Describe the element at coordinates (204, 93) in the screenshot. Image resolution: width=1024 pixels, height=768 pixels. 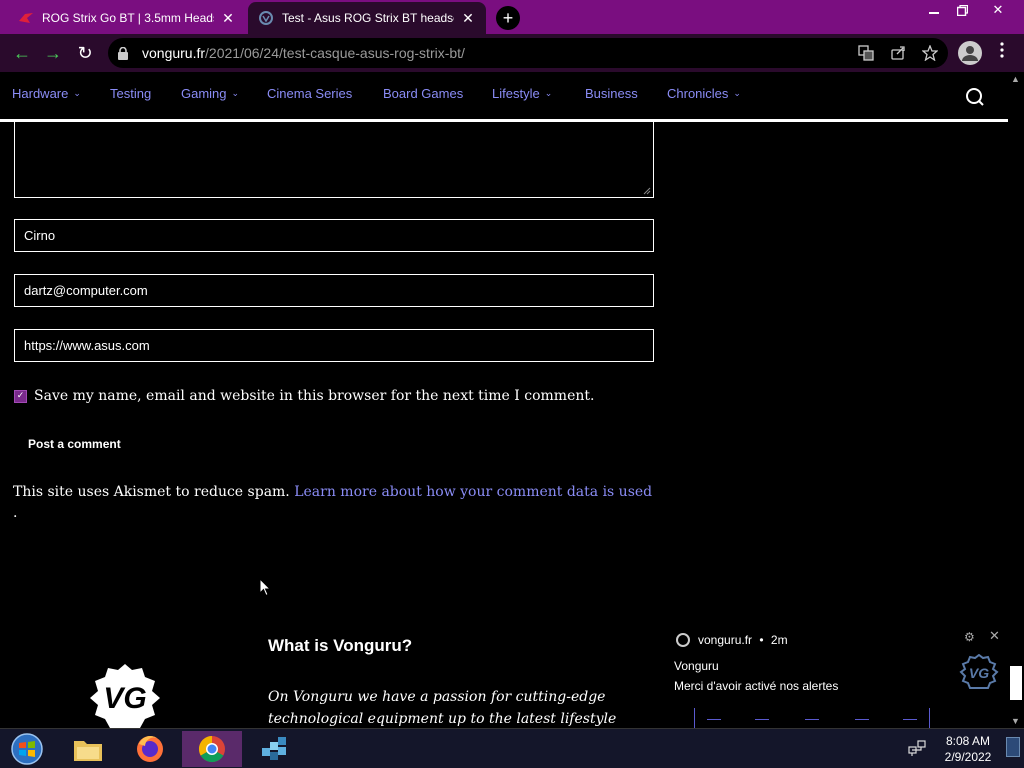
I see `nav-label: Gaming` at that location.